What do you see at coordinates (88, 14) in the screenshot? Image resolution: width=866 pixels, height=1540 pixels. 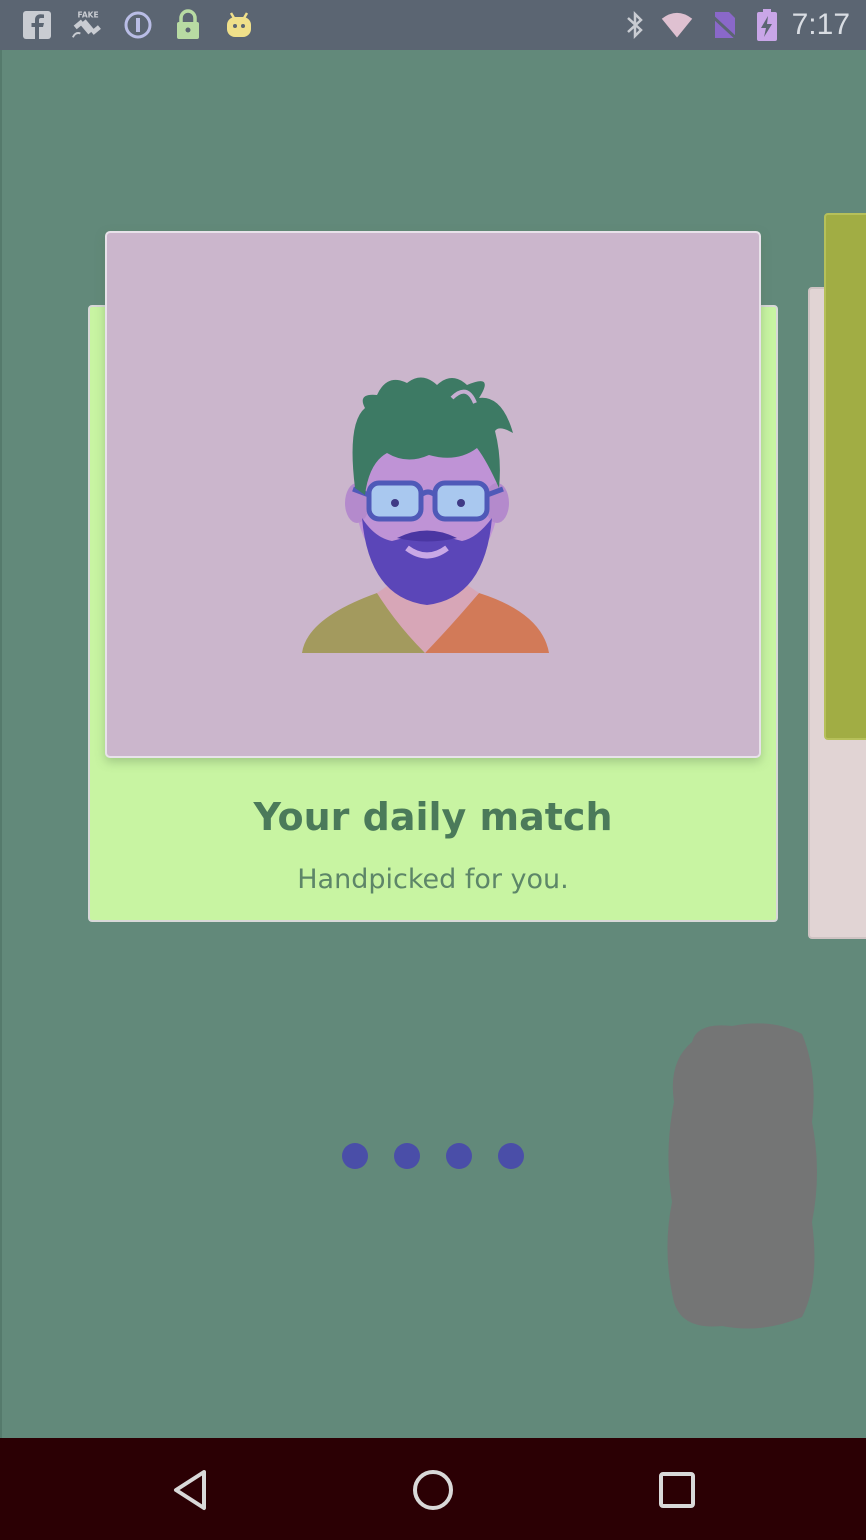 I see `svg-text: FAKE` at bounding box center [88, 14].